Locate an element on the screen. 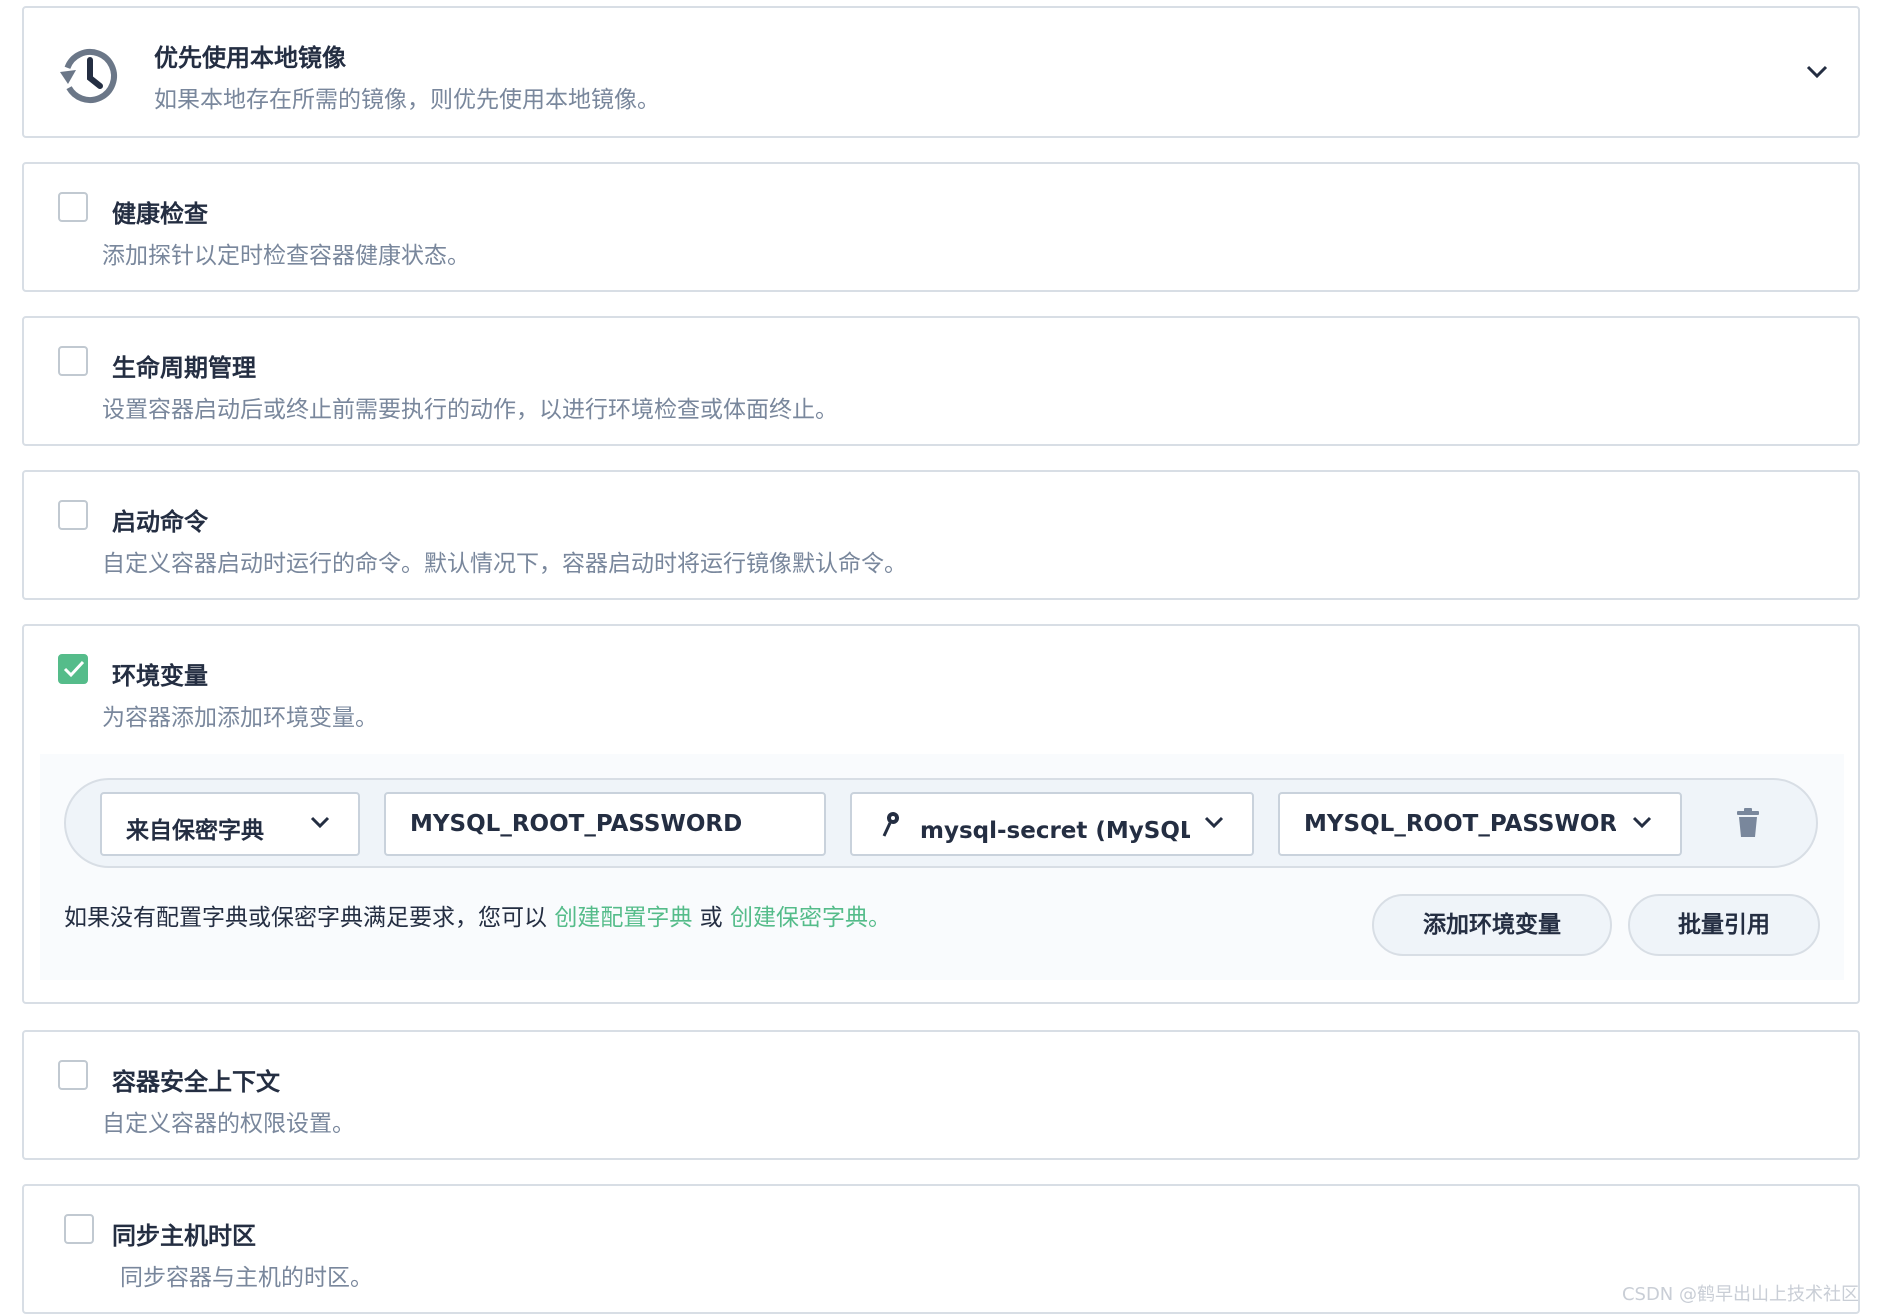 This screenshot has width=1879, height=1314. lifecycle-checkbox is located at coordinates (73, 361).